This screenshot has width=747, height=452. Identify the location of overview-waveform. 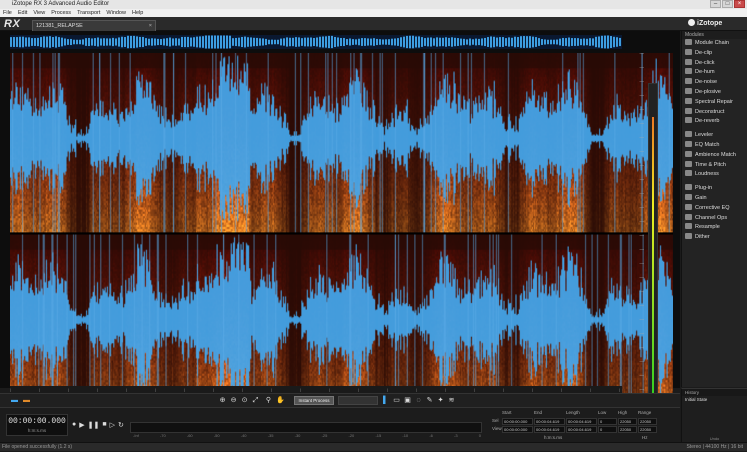
(315, 42).